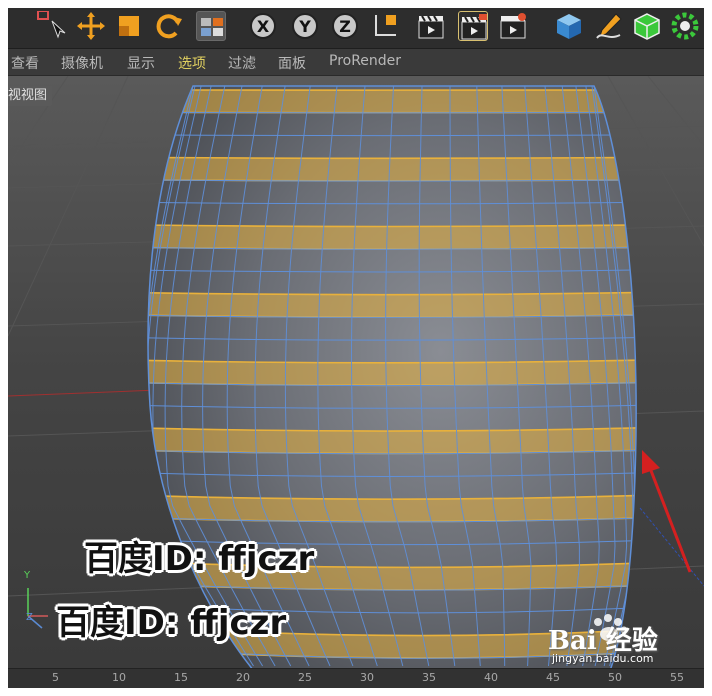 This screenshot has height=696, width=712. What do you see at coordinates (119, 677) in the screenshot?
I see `ruler-tick: 10` at bounding box center [119, 677].